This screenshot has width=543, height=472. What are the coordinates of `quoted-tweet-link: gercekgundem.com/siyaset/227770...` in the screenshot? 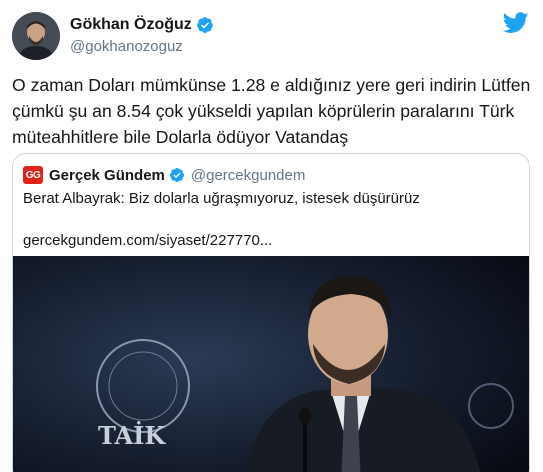 It's located at (147, 240).